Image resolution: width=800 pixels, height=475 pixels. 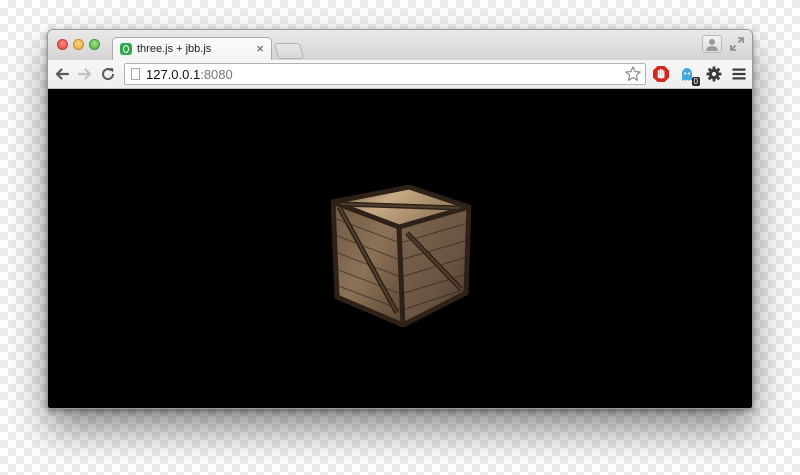 What do you see at coordinates (94, 44) in the screenshot?
I see `maximize-window-button` at bounding box center [94, 44].